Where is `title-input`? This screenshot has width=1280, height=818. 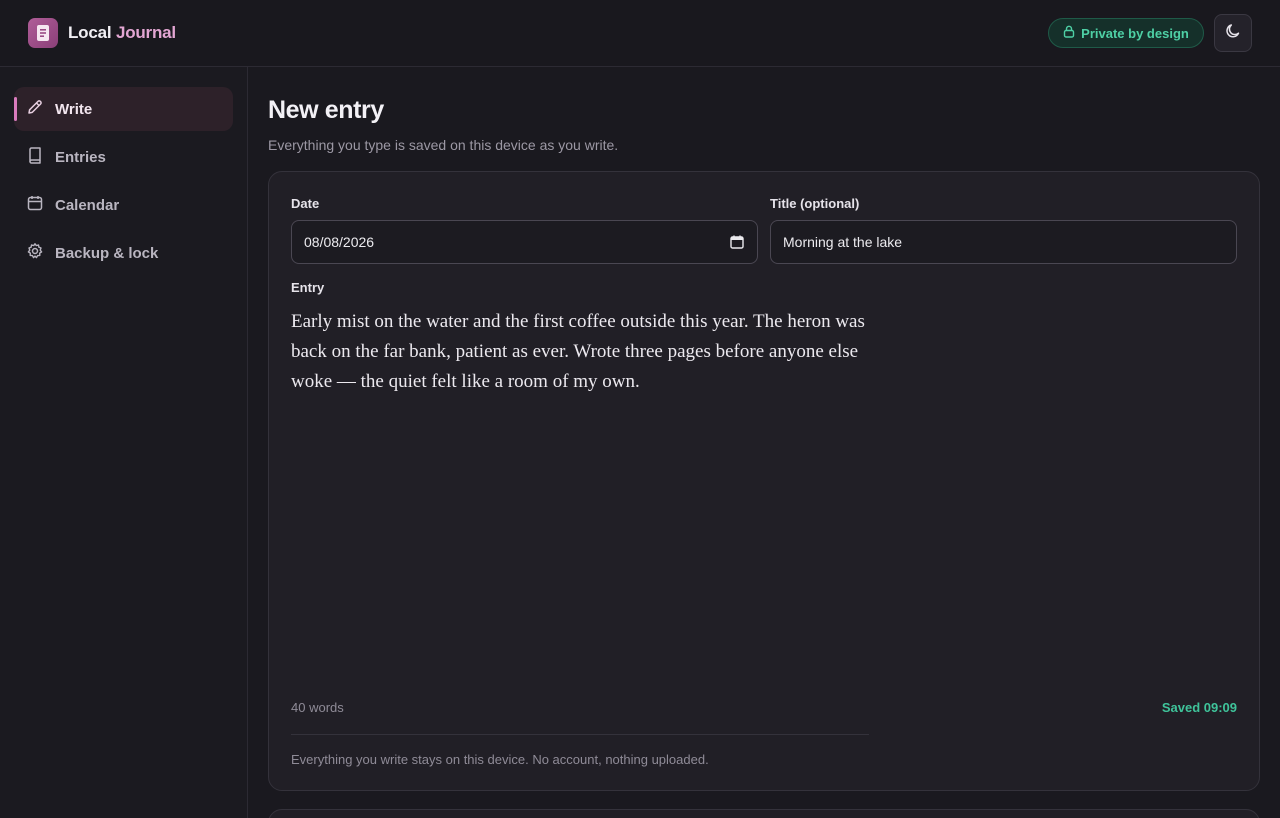 title-input is located at coordinates (1003, 242).